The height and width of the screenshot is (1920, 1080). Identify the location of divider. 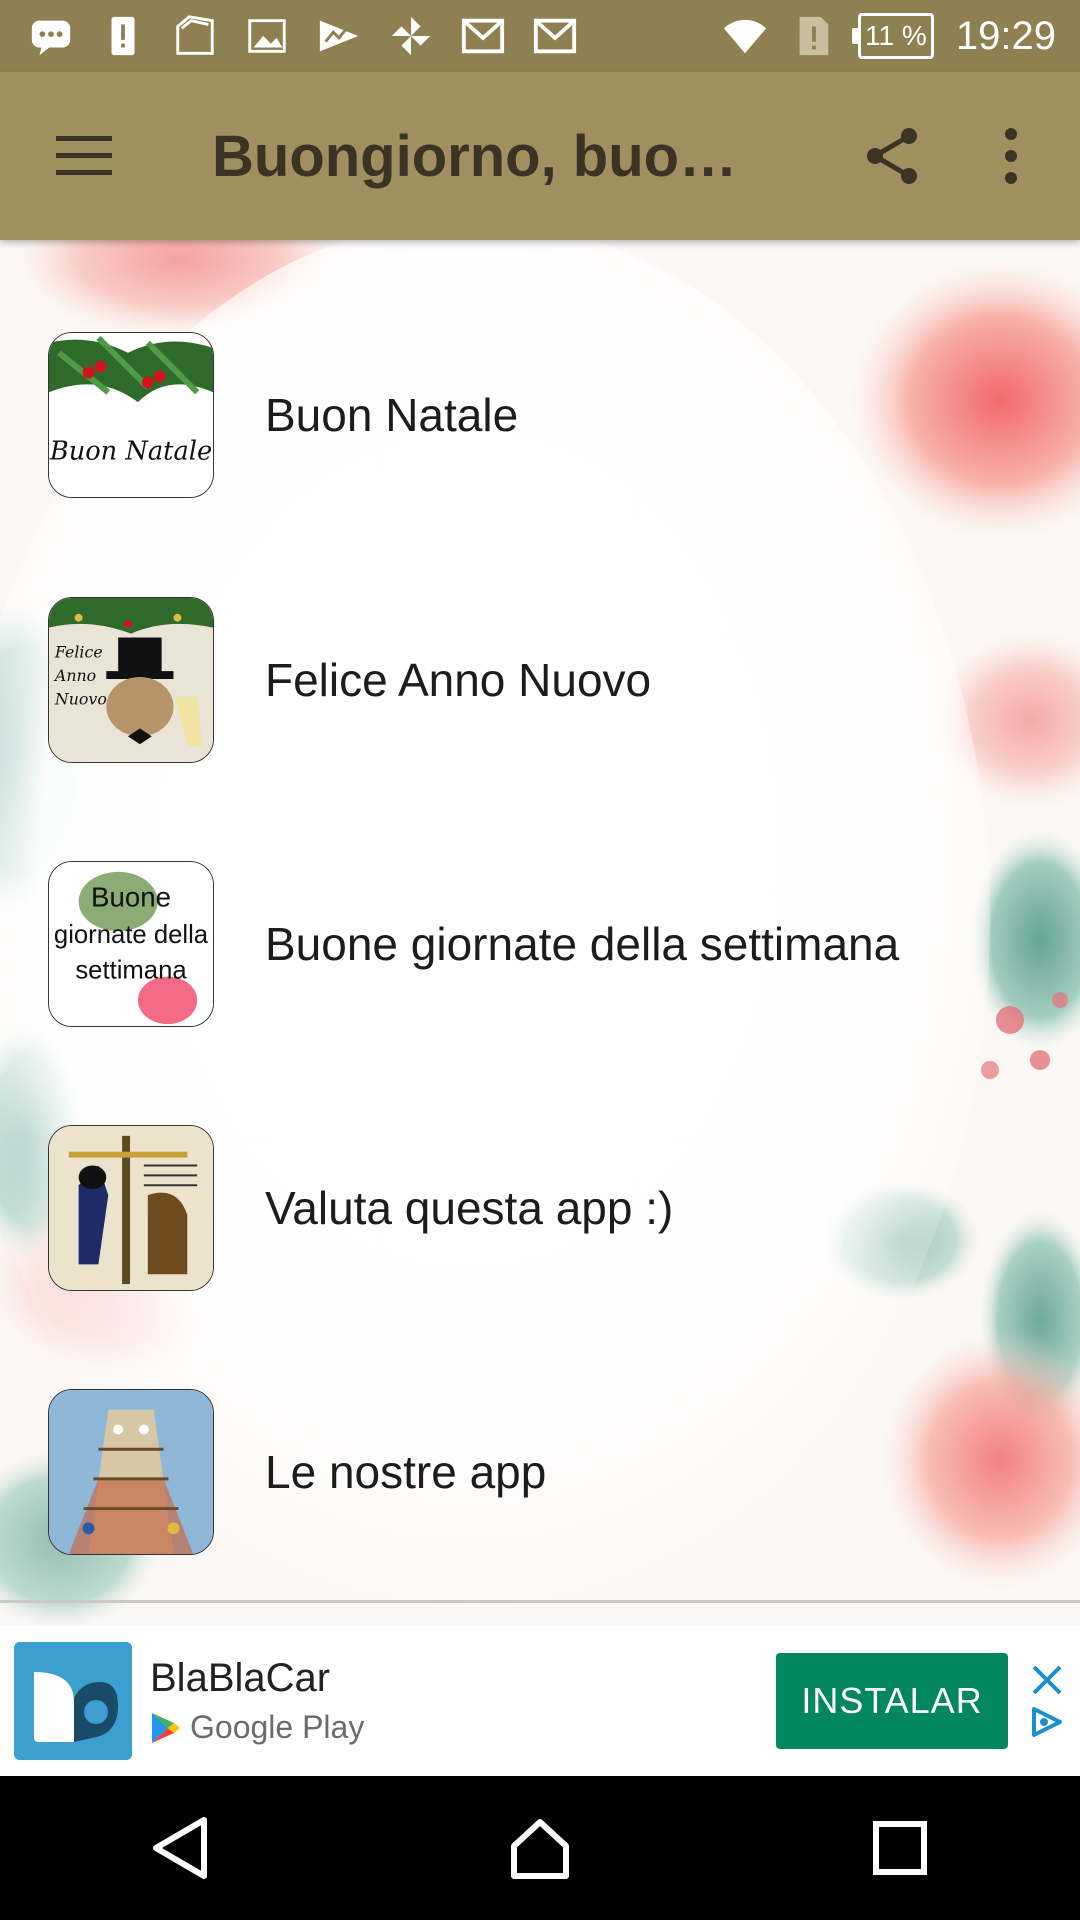
(540, 1601).